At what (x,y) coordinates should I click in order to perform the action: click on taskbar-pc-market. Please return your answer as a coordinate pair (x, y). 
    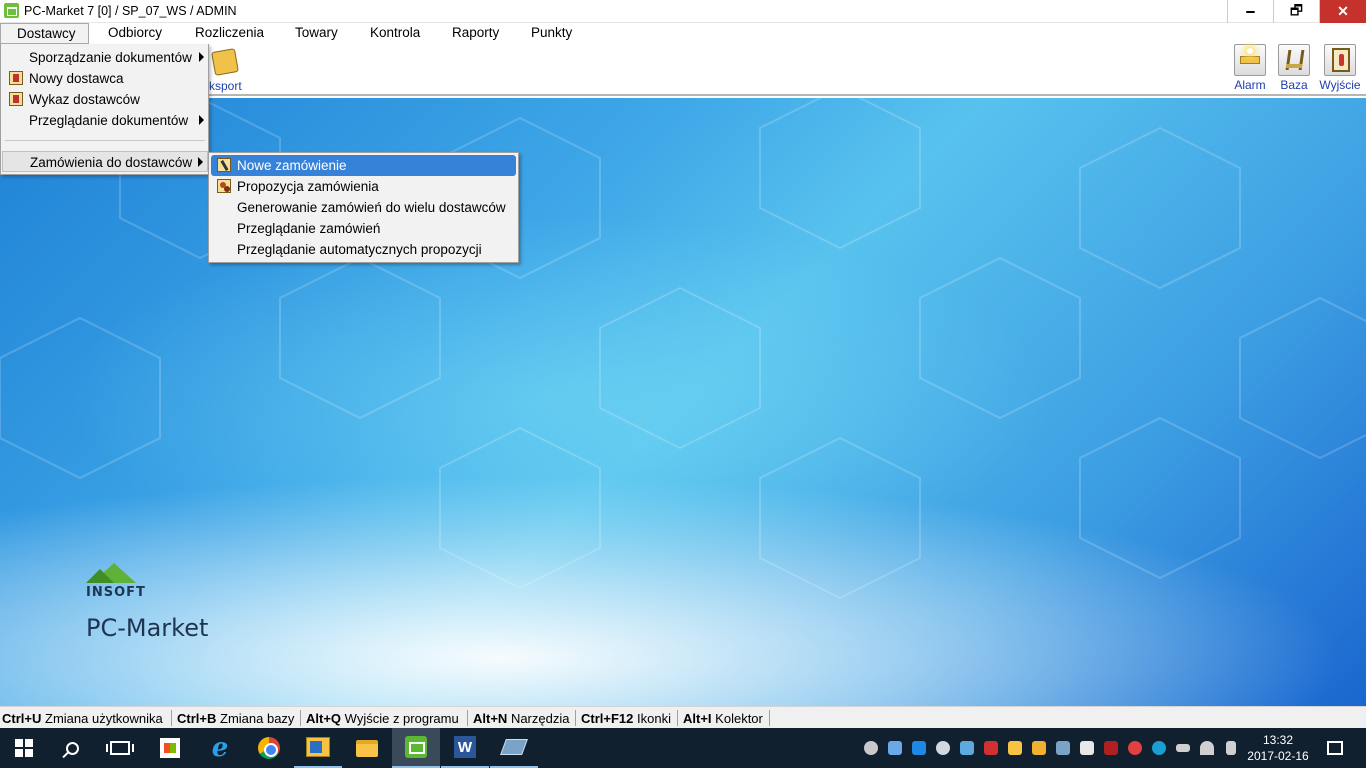
    Looking at the image, I should click on (416, 748).